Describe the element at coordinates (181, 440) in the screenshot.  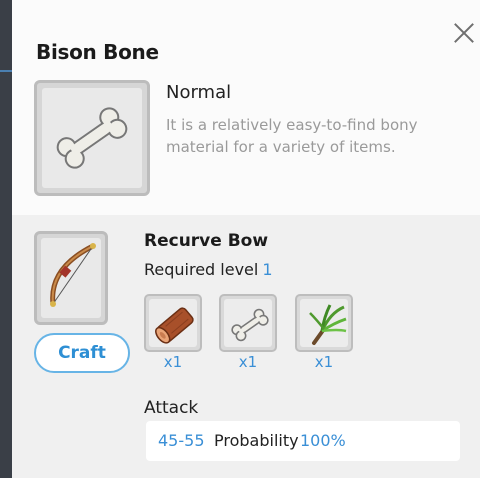
I see `attack-range: 45-55` at that location.